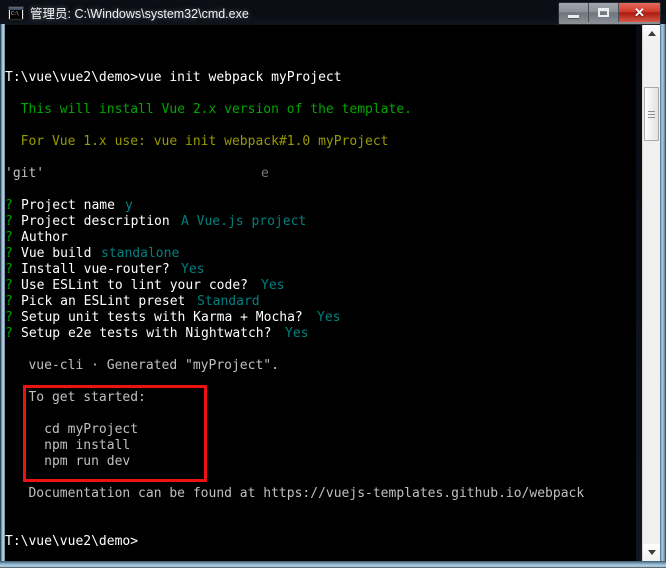  I want to click on close-icon: ✕, so click(639, 12).